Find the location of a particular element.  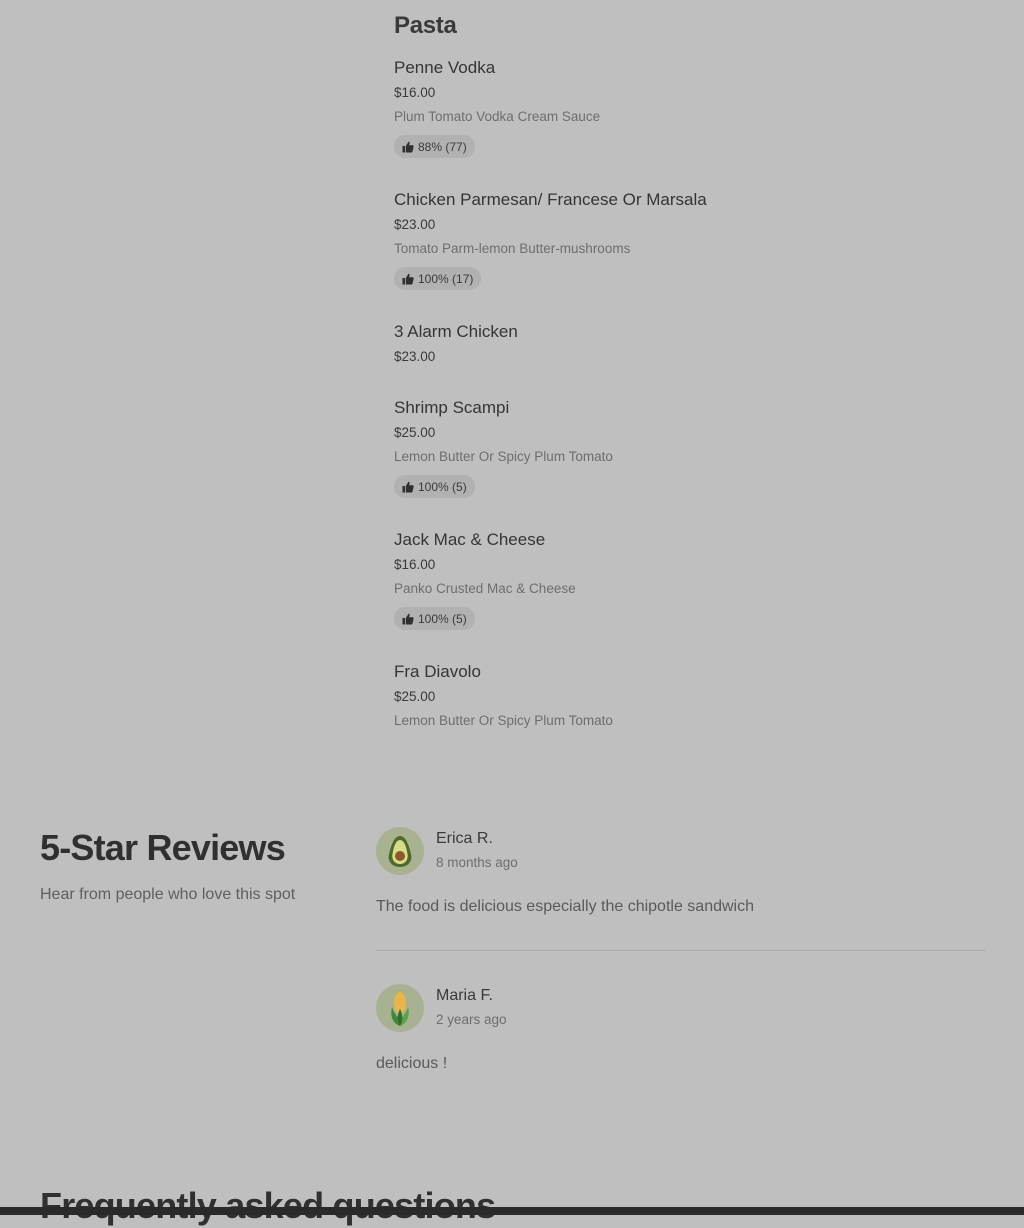

review-time: 8 months ago is located at coordinates (477, 862).